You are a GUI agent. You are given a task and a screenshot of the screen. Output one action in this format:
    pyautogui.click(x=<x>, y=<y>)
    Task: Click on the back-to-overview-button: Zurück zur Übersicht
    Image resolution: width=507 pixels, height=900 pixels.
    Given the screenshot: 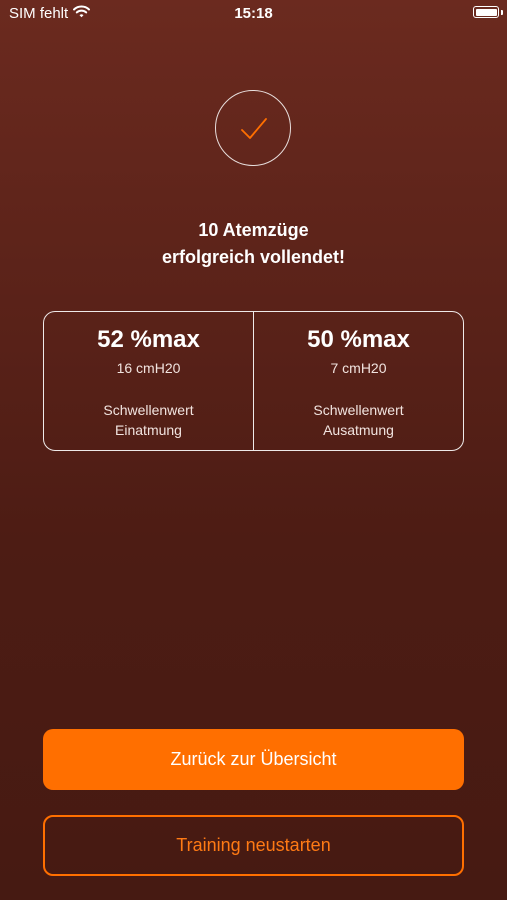 What is the action you would take?
    pyautogui.click(x=253, y=759)
    